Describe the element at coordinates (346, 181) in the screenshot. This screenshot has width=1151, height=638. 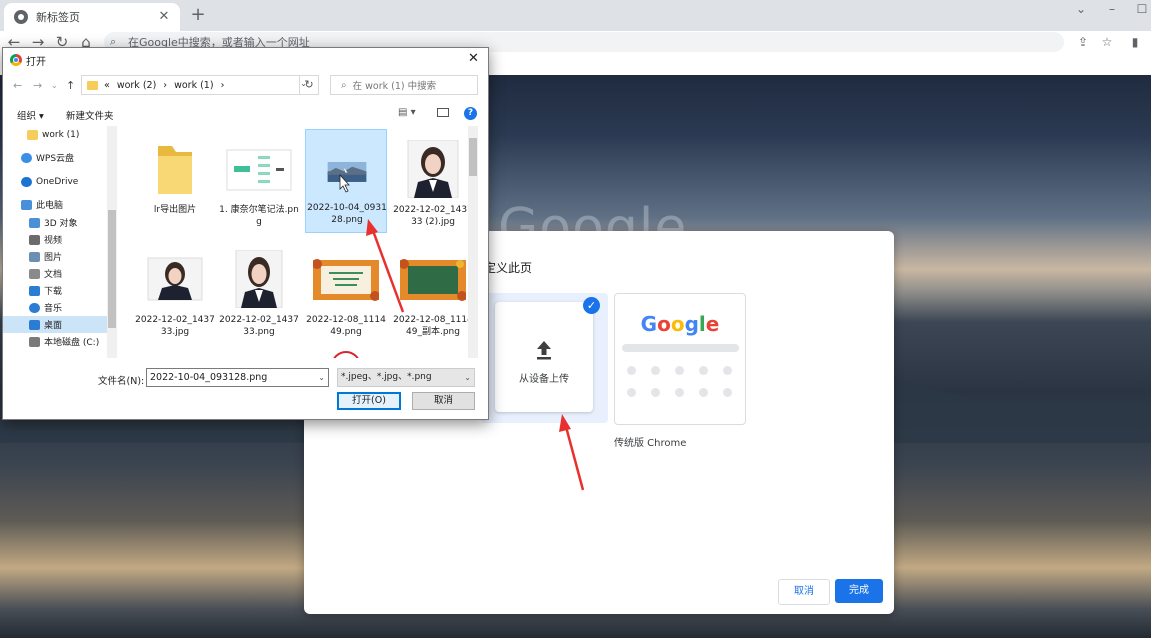
I see `file-item-selected: 2022-10-04_093128.png` at that location.